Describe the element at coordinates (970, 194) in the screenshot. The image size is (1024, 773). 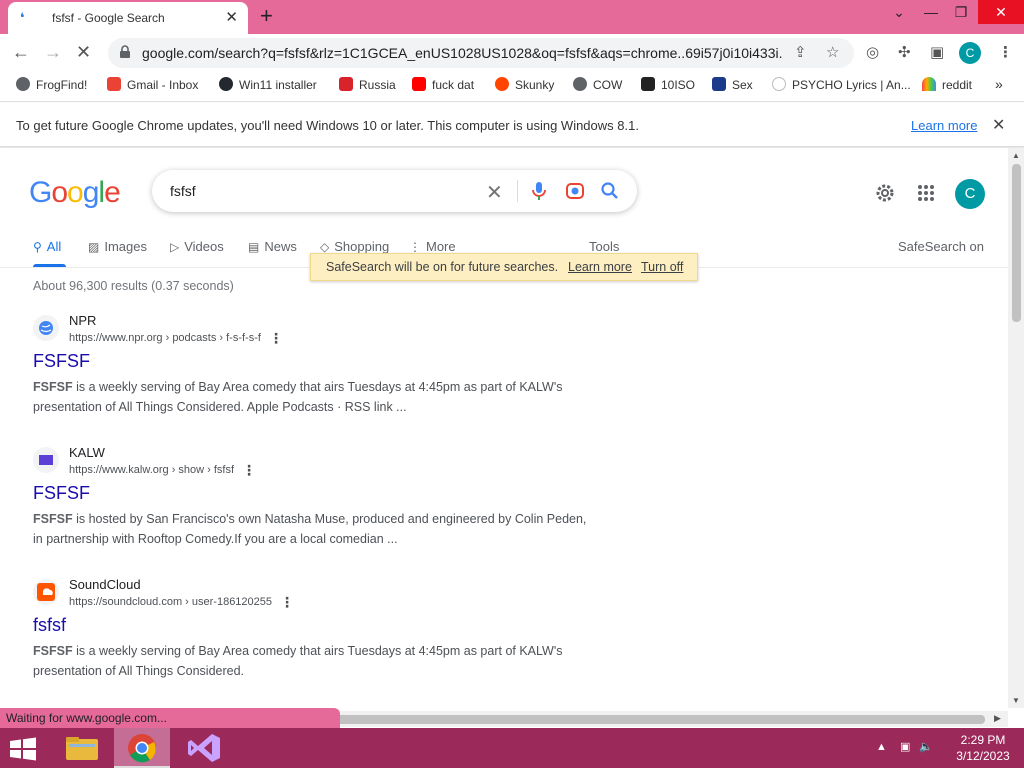
I see `account-avatar: C` at that location.